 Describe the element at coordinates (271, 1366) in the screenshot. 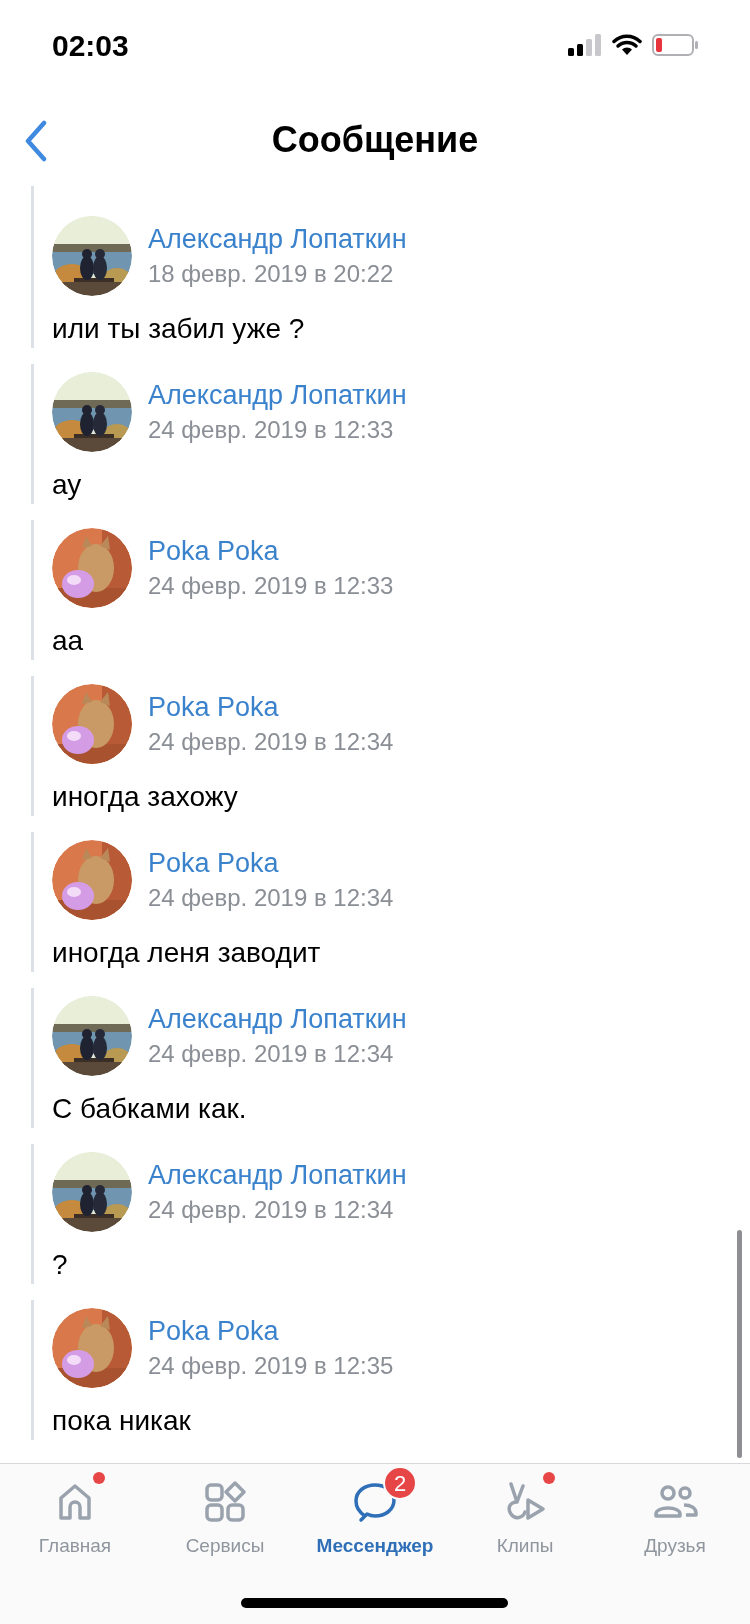

I see `message-date: 24 февр. 2019 в 12:35` at that location.